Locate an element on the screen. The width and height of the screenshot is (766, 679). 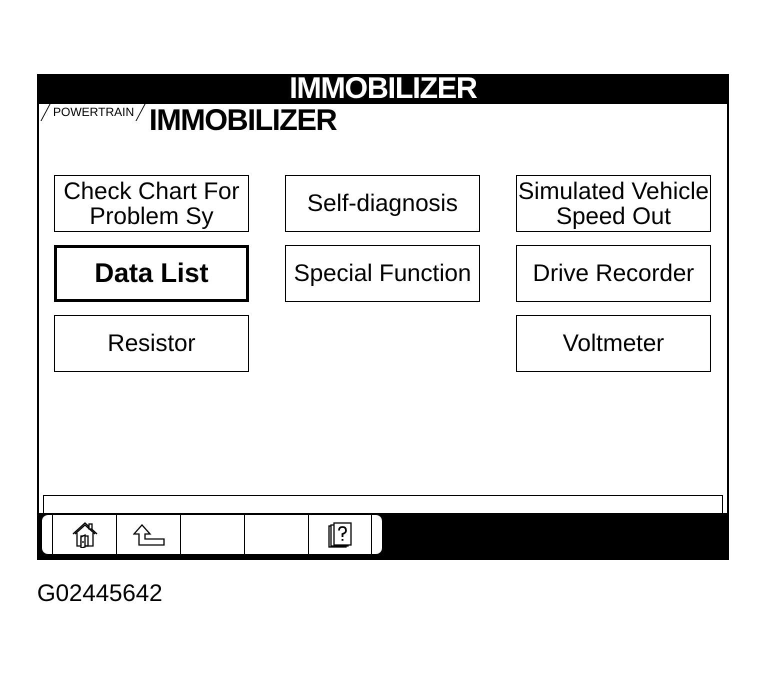
toolbar-button is located at coordinates (340, 534).